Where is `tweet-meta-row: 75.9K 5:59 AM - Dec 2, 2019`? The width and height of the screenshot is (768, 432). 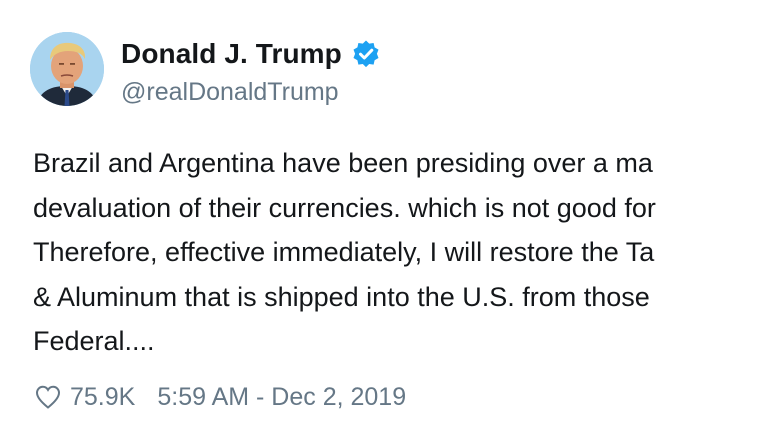
tweet-meta-row: 75.9K 5:59 AM - Dec 2, 2019 is located at coordinates (220, 397).